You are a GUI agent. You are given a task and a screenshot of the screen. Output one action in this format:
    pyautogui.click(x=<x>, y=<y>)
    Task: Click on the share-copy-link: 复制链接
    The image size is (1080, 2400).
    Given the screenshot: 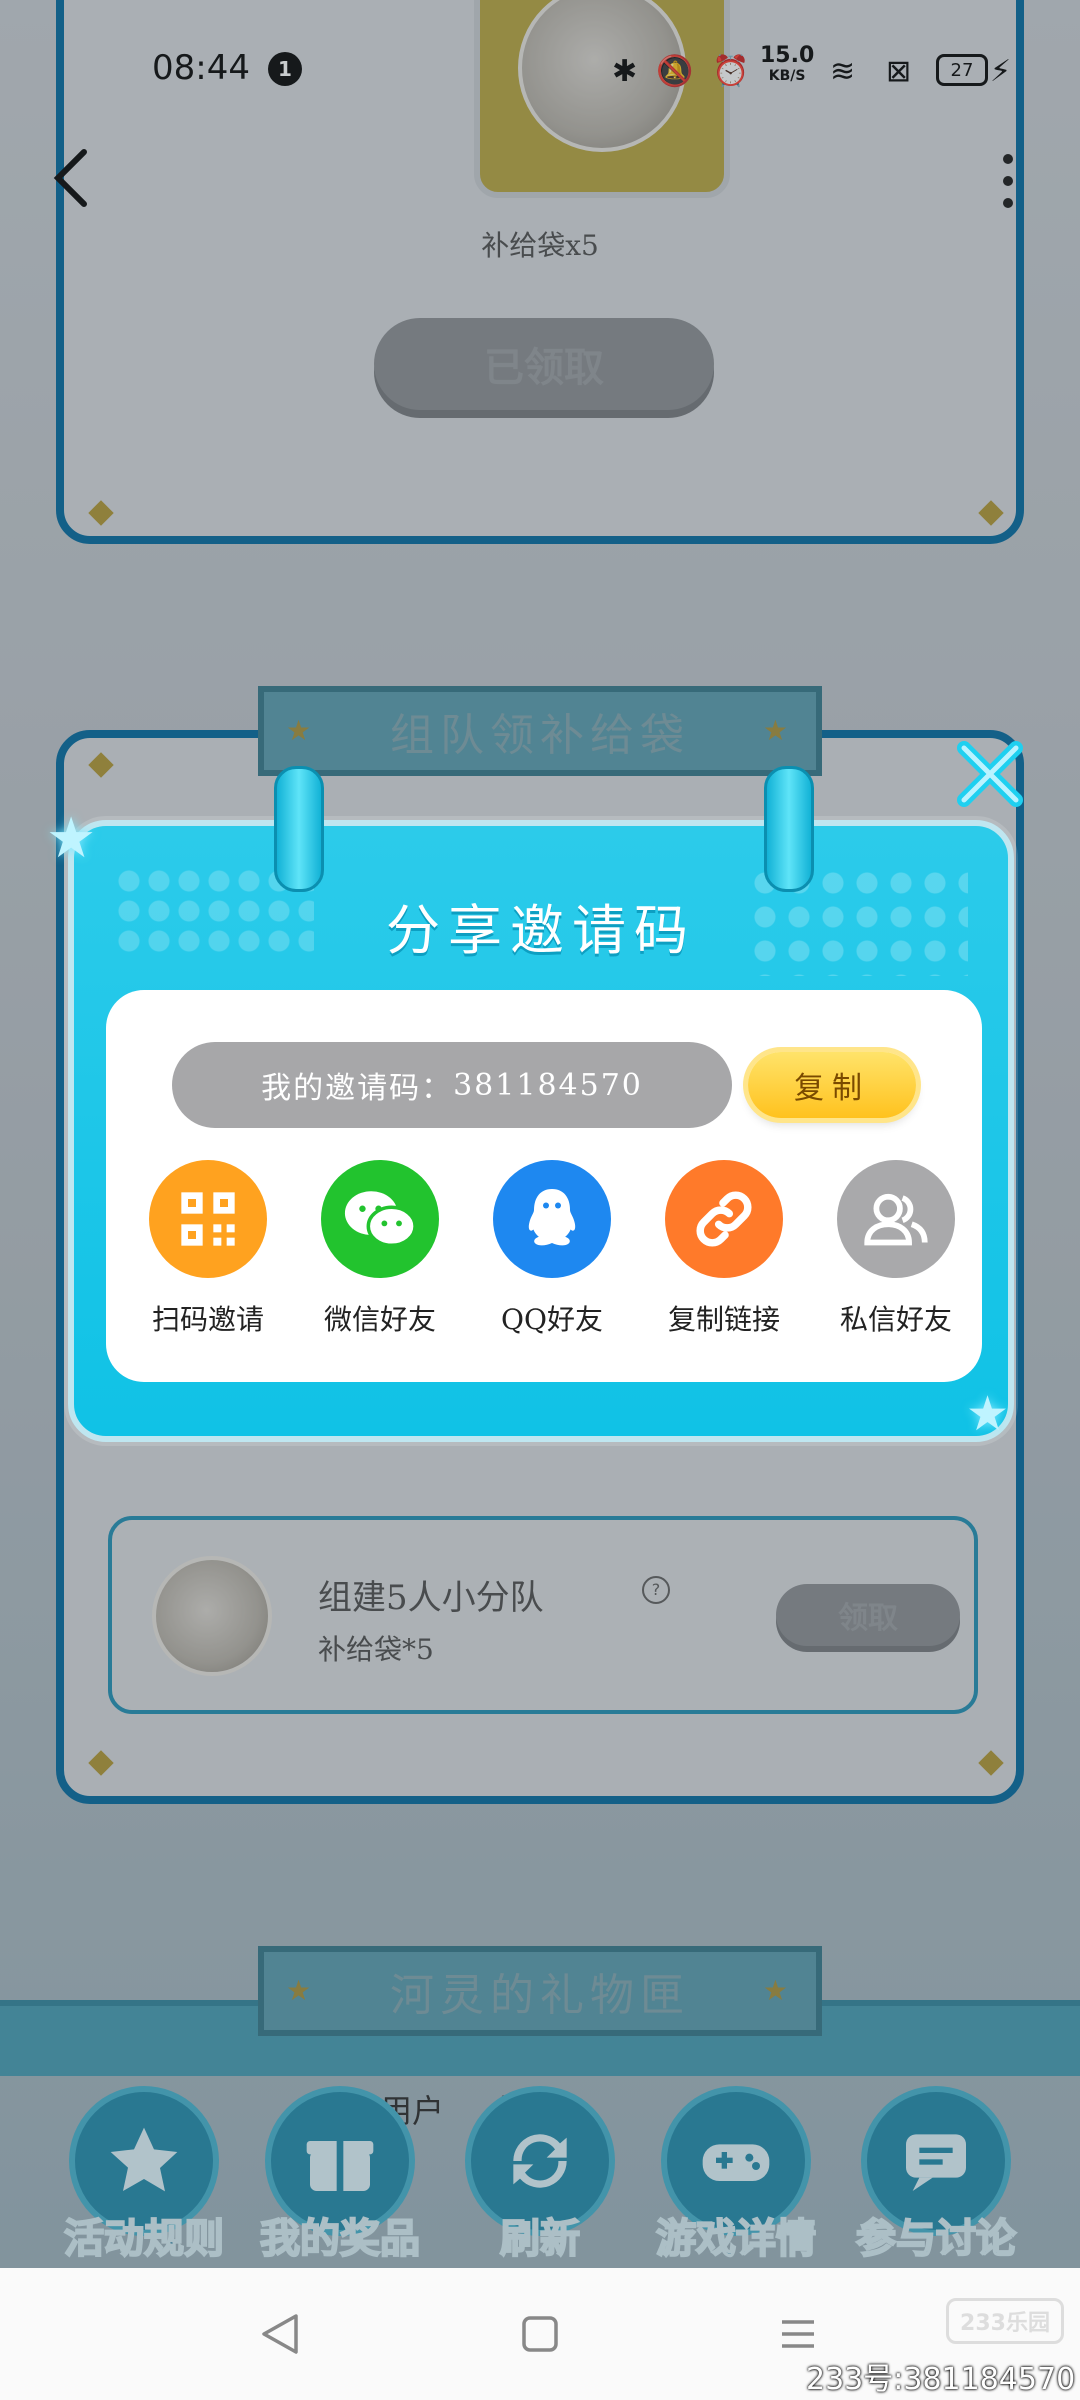 What is the action you would take?
    pyautogui.click(x=724, y=1249)
    